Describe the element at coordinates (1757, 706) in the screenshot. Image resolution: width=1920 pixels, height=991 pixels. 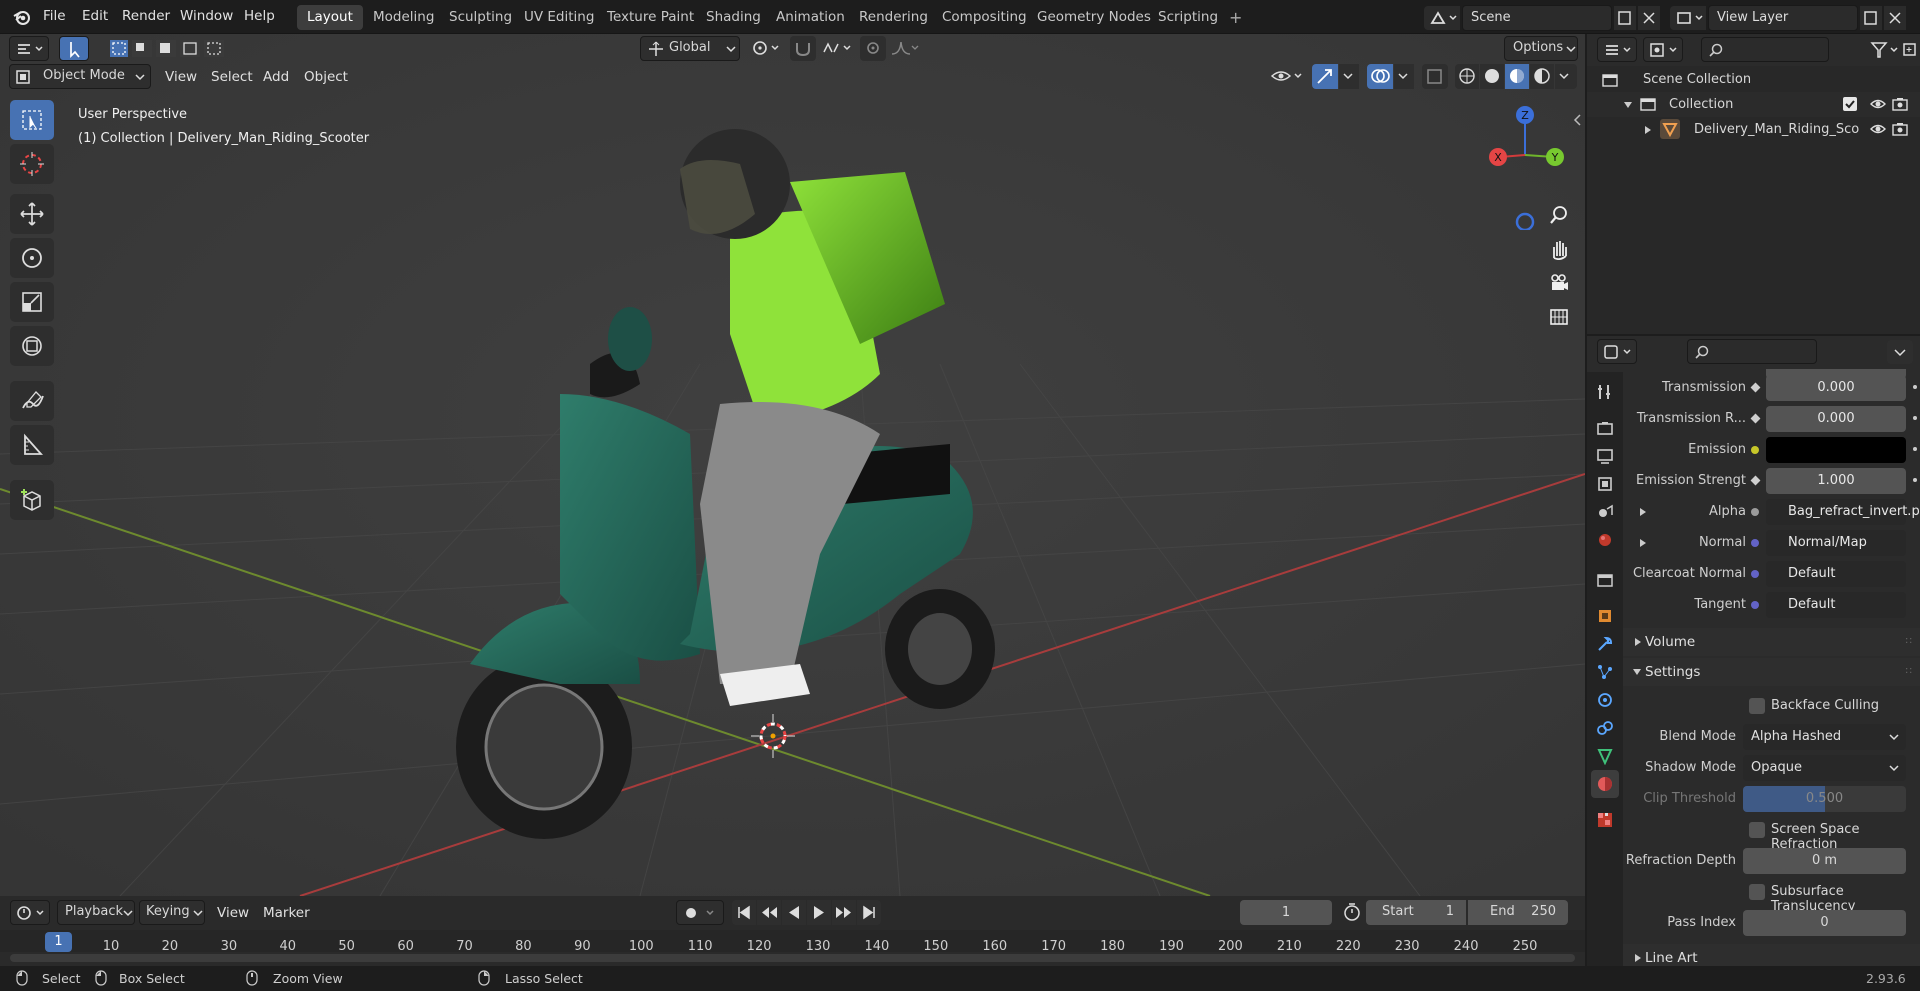
I see `backface-culling-checkbox` at that location.